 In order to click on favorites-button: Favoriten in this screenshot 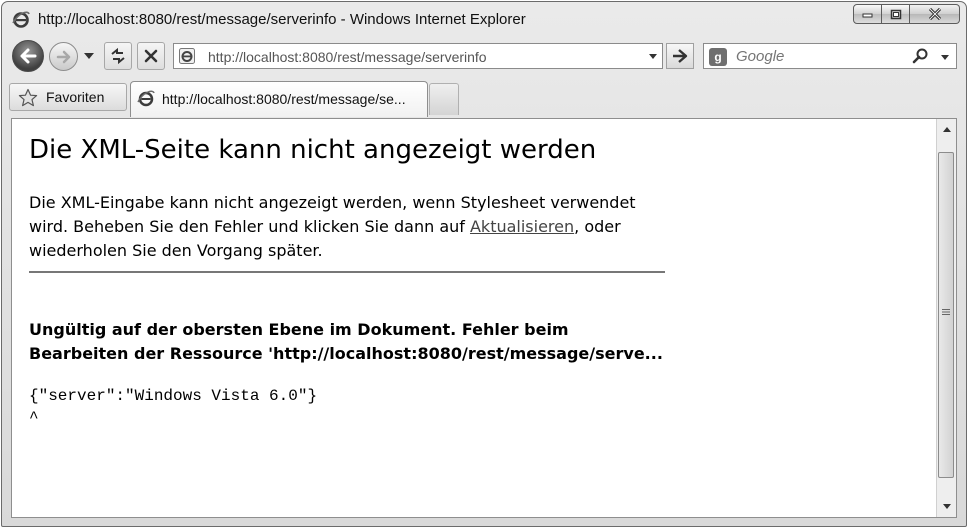, I will do `click(68, 97)`.